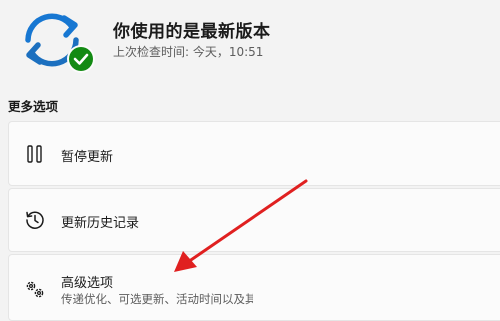  I want to click on last-checked-text: 上次检查时间: 今天，10:51, so click(188, 52).